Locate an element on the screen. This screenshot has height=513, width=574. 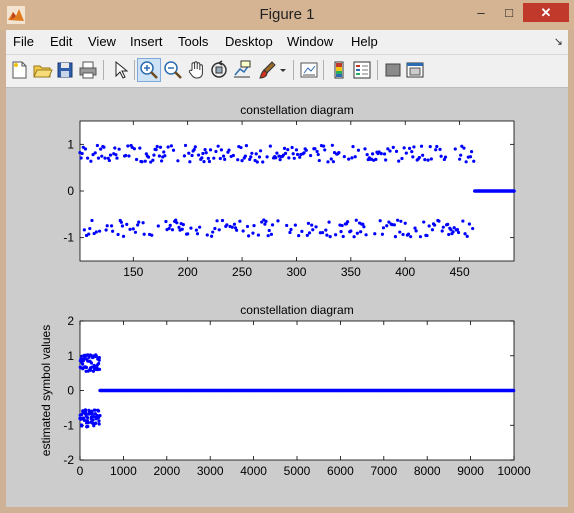
x-tick-label: 350 is located at coordinates (351, 272).